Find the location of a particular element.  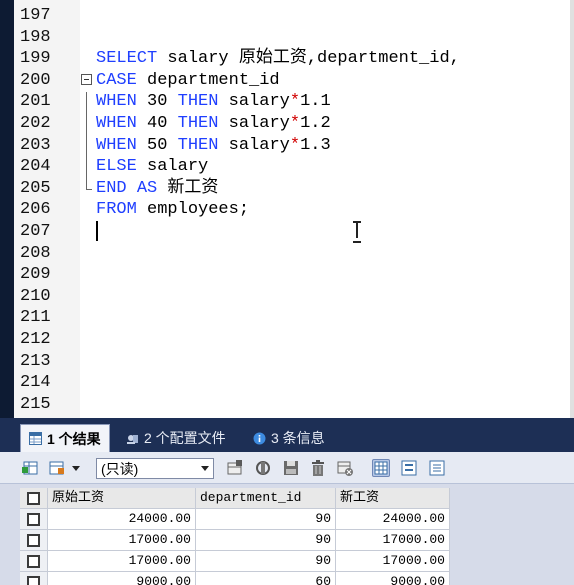

code-line: 214 is located at coordinates (292, 383).